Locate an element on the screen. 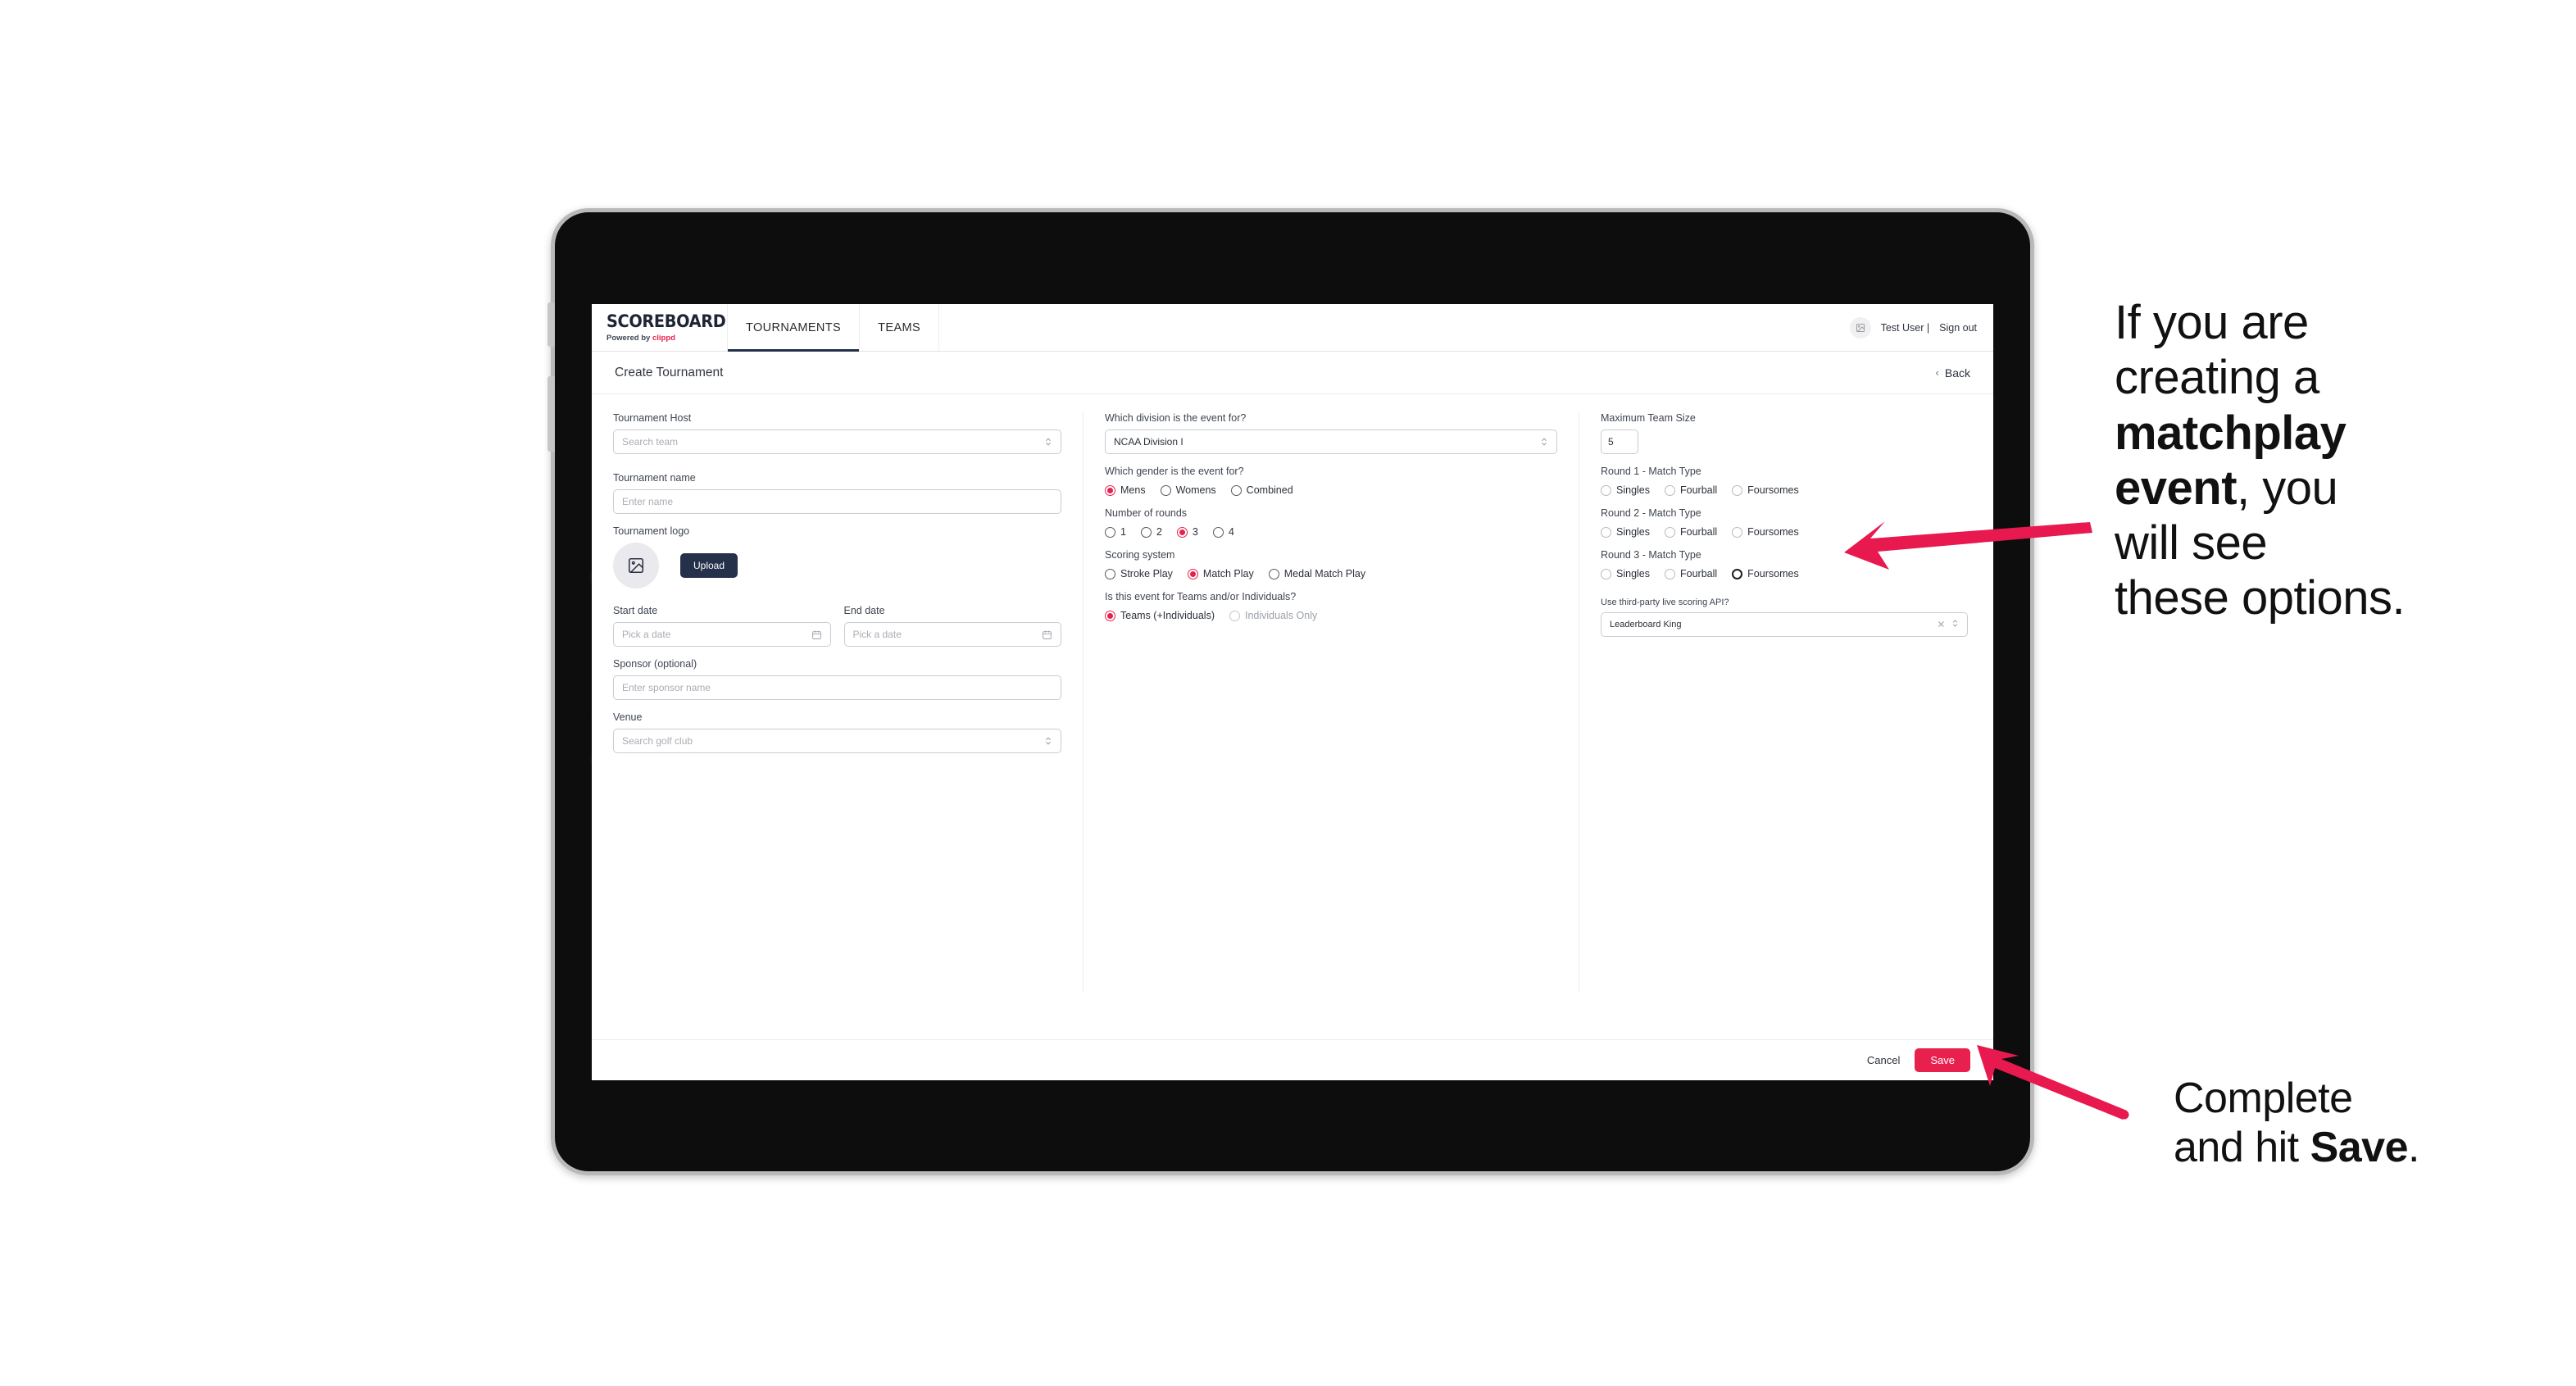  radio-rounds-4: 4 is located at coordinates (1223, 532).